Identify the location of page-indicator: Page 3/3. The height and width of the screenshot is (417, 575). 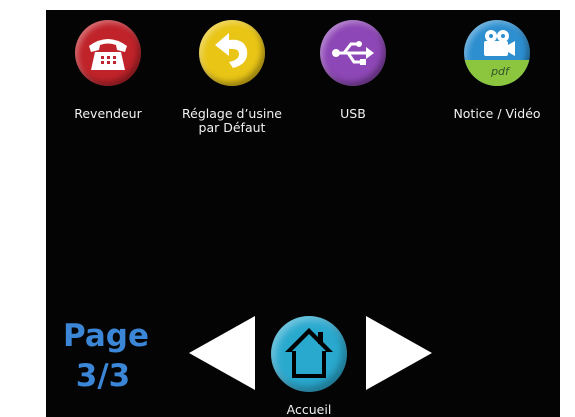
(106, 356).